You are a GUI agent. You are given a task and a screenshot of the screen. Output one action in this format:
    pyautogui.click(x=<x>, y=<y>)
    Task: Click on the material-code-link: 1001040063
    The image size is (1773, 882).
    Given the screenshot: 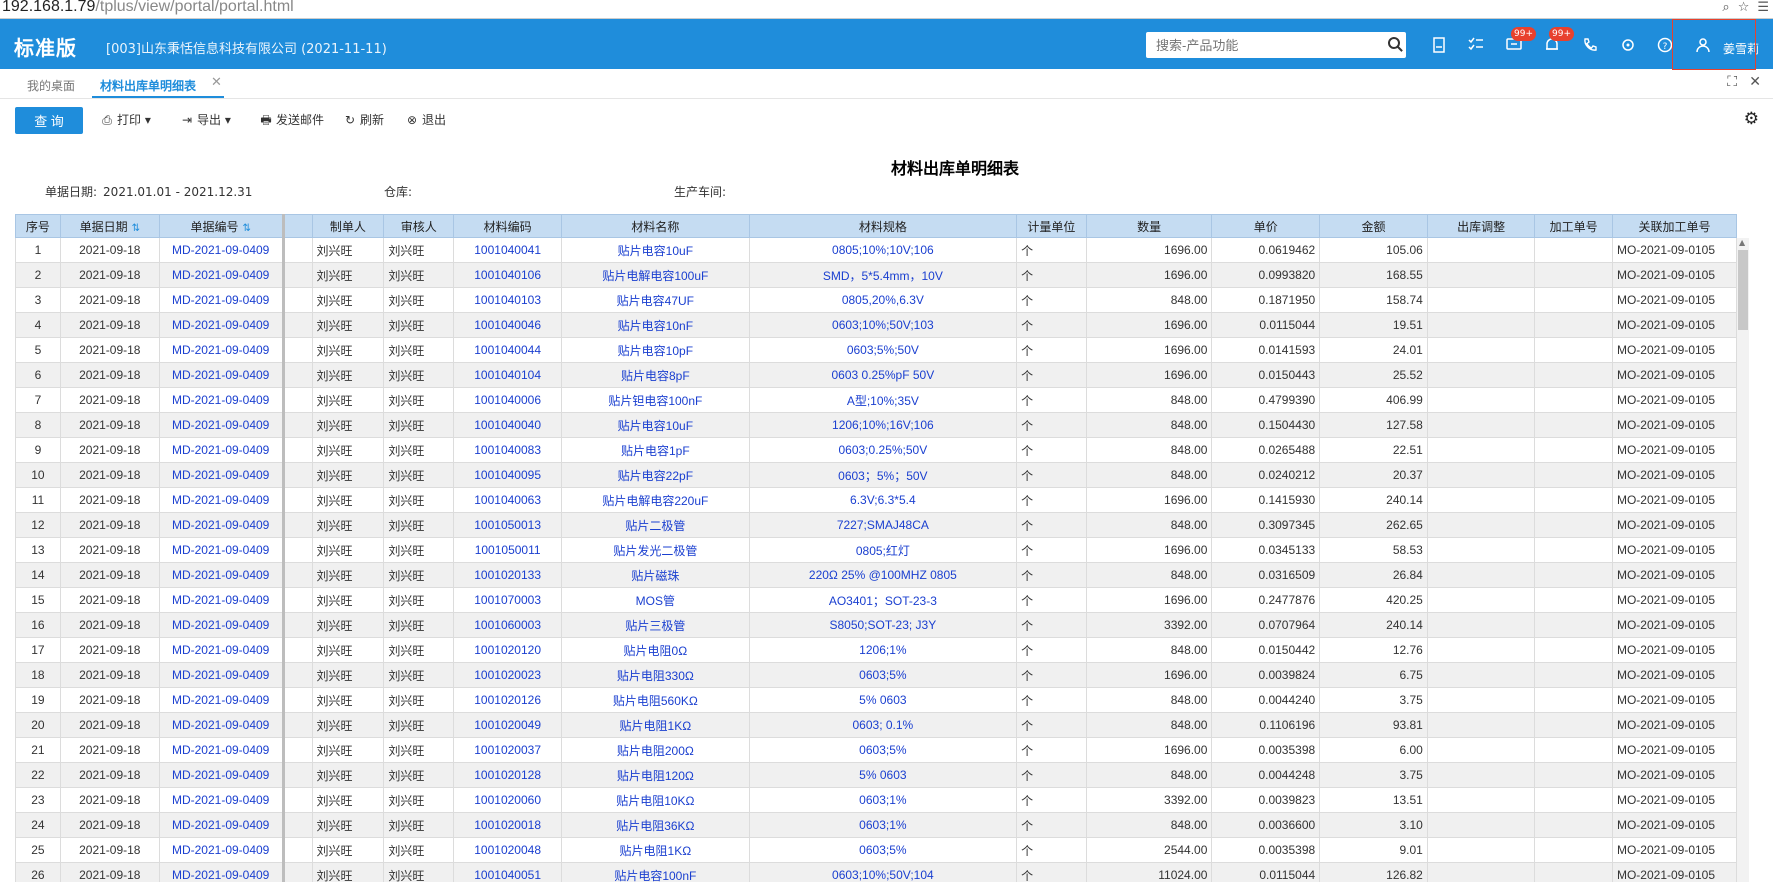 What is the action you would take?
    pyautogui.click(x=508, y=500)
    